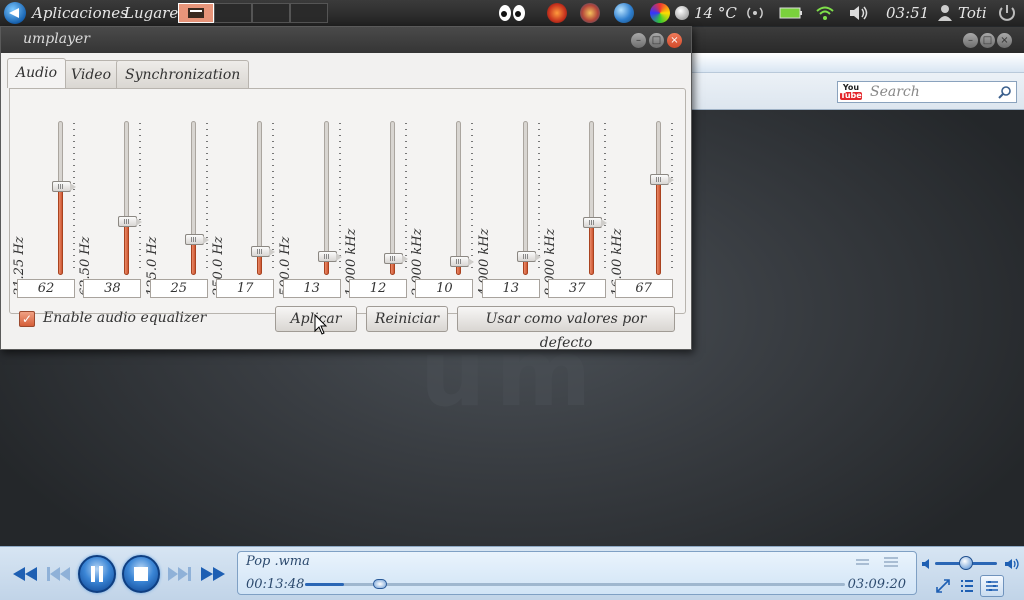 Image resolution: width=1024 pixels, height=600 pixels. I want to click on battery-icon, so click(791, 13).